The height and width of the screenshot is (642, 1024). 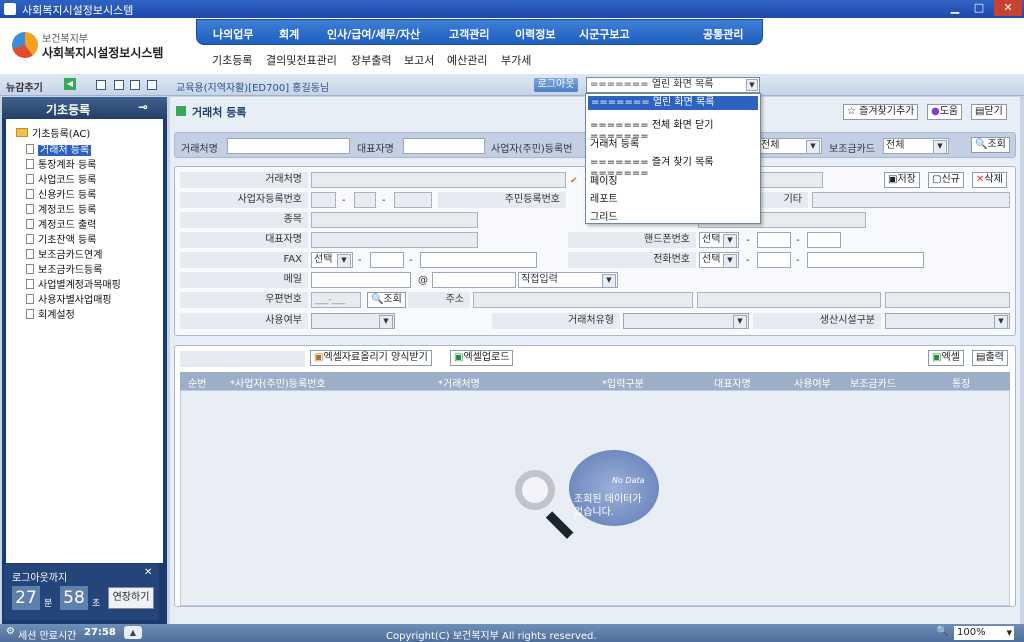 What do you see at coordinates (535, 34) in the screenshot?
I see `nav-history: 이력정보` at bounding box center [535, 34].